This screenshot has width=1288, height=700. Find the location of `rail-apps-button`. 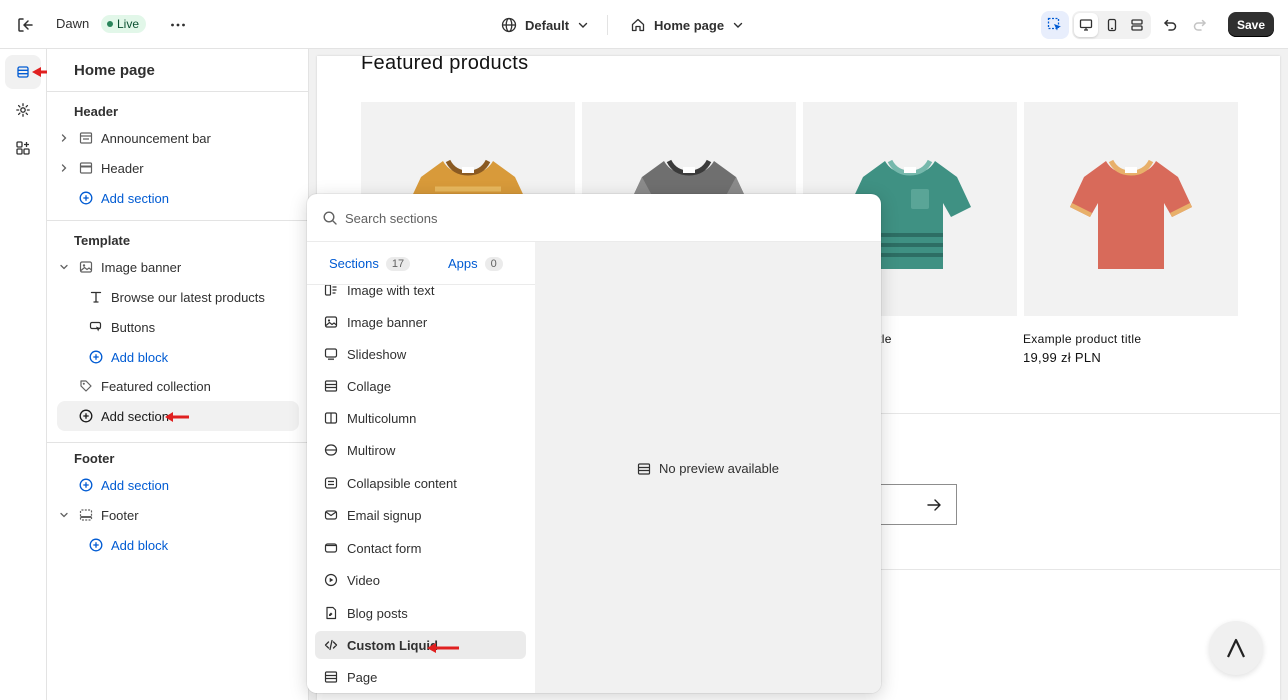

rail-apps-button is located at coordinates (23, 148).